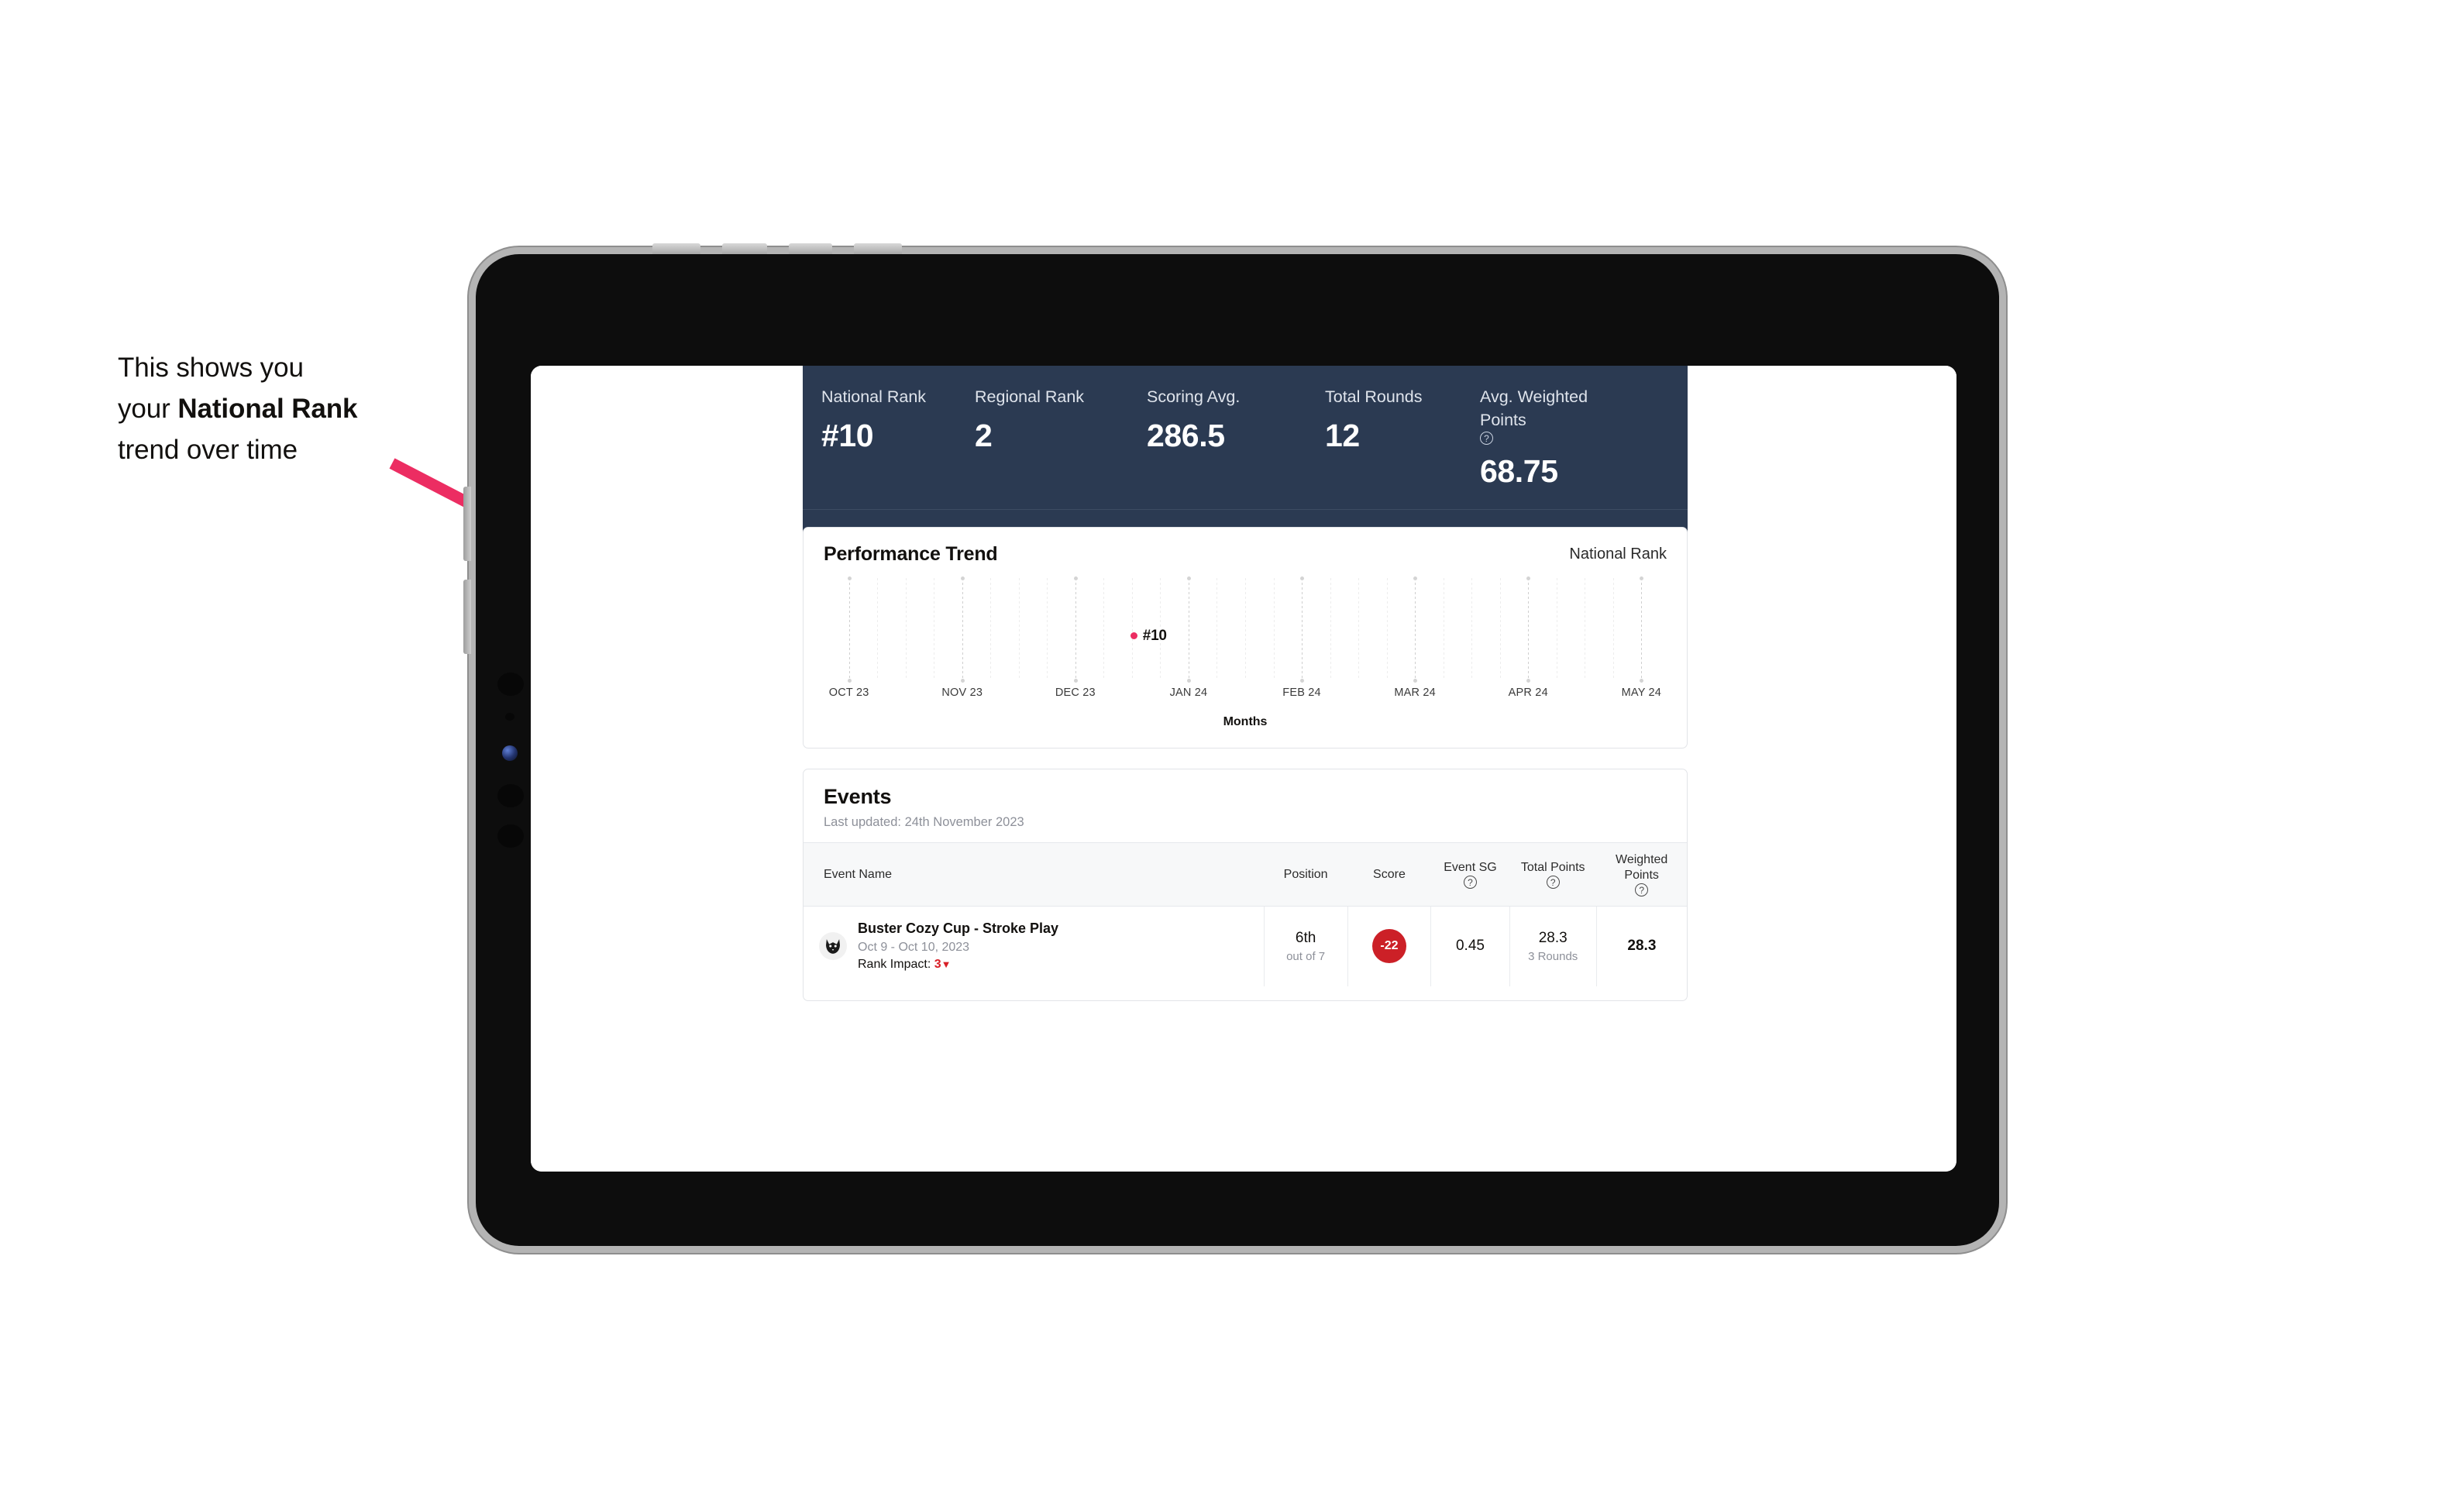 This screenshot has height=1497, width=2464. What do you see at coordinates (509, 717) in the screenshot?
I see `device-microphone-icon` at bounding box center [509, 717].